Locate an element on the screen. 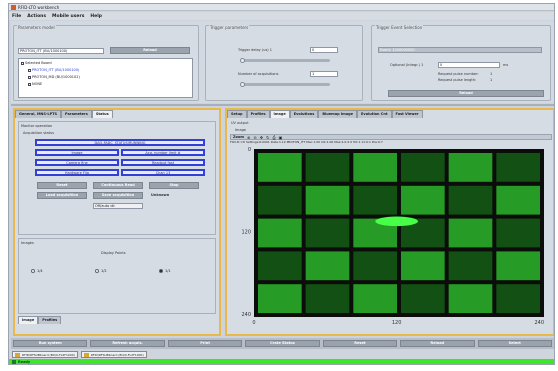 This screenshot has width=558, height=371. tab-general: General, MNS-LPTS is located at coordinates (38, 114).